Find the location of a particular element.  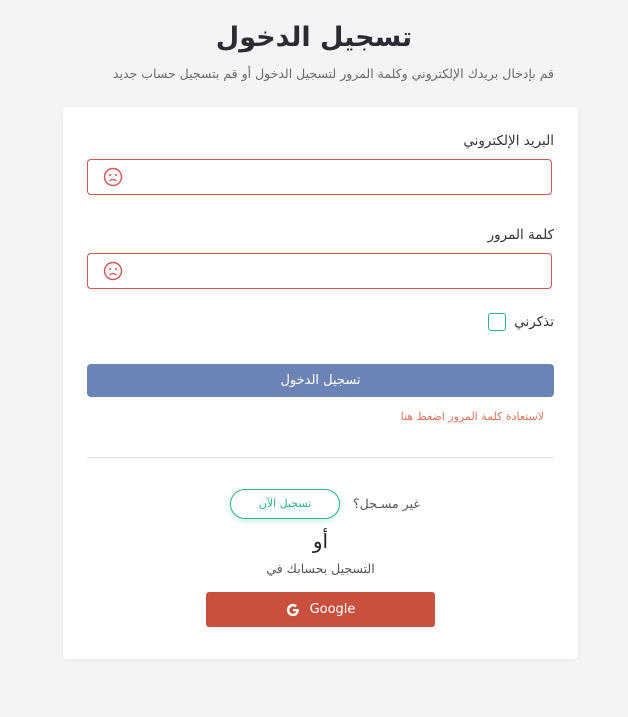

or-separator: أو is located at coordinates (320, 541).